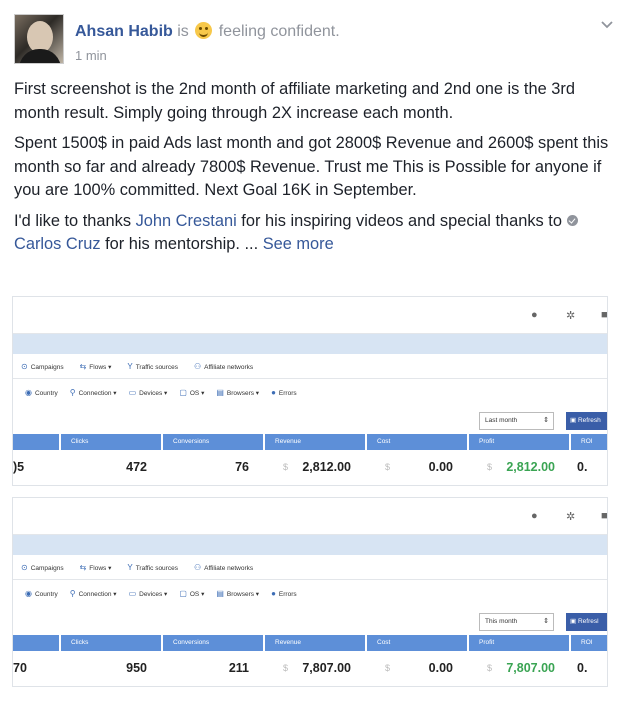  What do you see at coordinates (501, 420) in the screenshot?
I see `date-range-label: Last month` at bounding box center [501, 420].